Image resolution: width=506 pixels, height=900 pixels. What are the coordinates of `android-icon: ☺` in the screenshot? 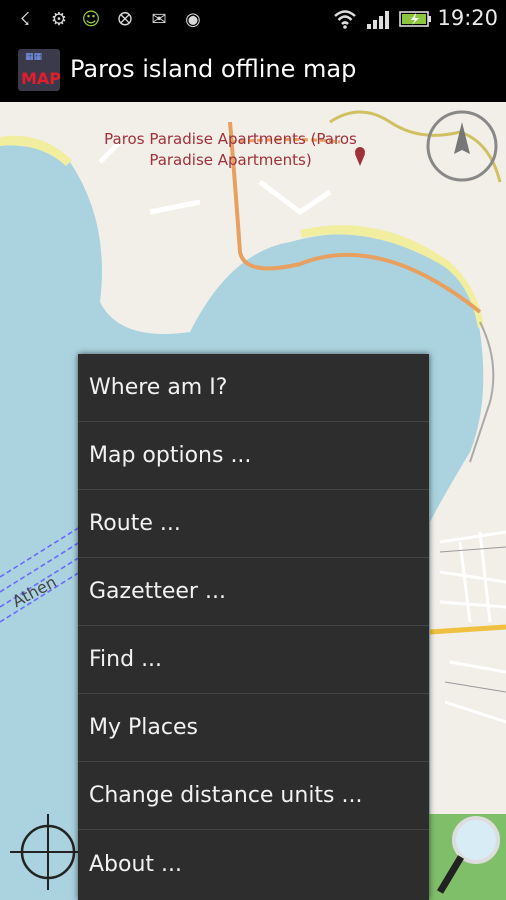 It's located at (91, 19).